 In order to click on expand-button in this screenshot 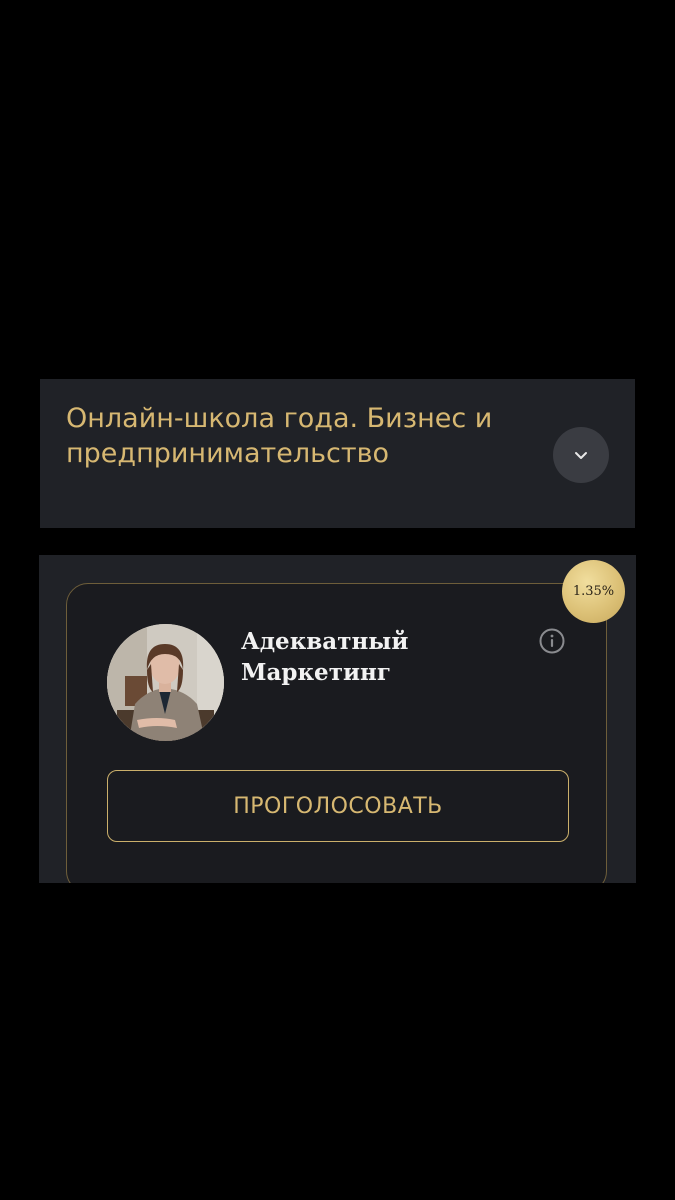, I will do `click(581, 455)`.